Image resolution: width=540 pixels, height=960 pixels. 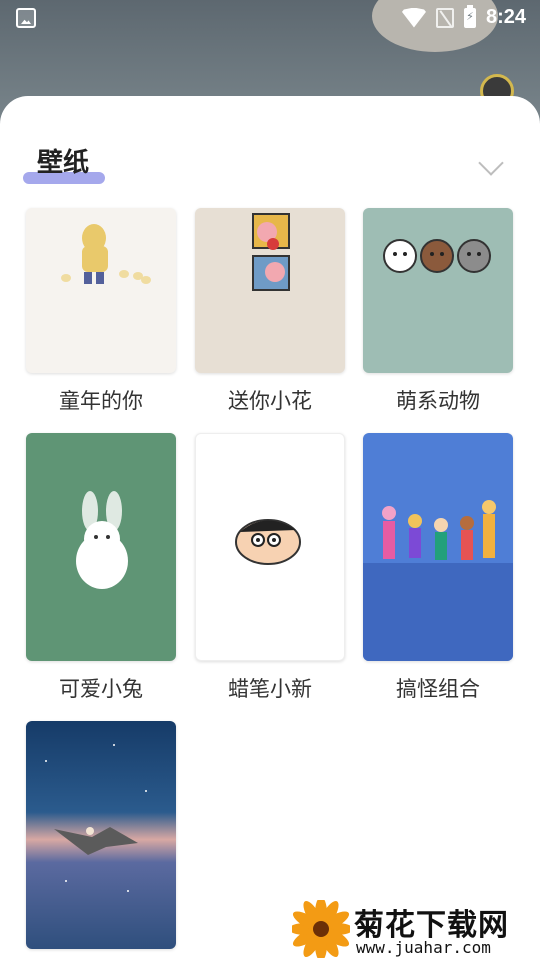 What do you see at coordinates (102, 540) in the screenshot?
I see `cute-bunny-illustration` at bounding box center [102, 540].